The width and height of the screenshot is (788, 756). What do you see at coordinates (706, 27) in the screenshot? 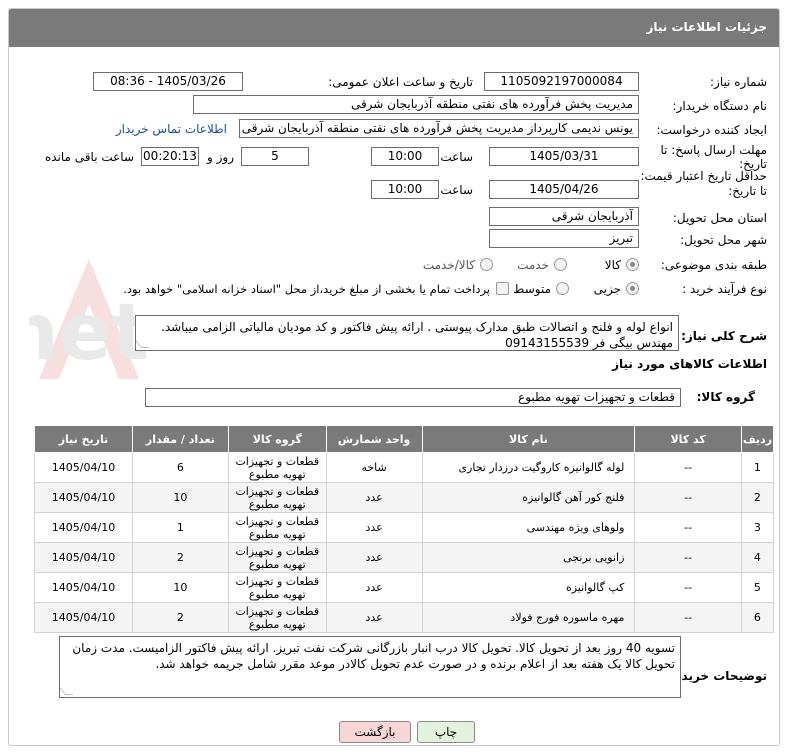
I see `panel-title: جزئیات اطلاعات نیاز` at bounding box center [706, 27].